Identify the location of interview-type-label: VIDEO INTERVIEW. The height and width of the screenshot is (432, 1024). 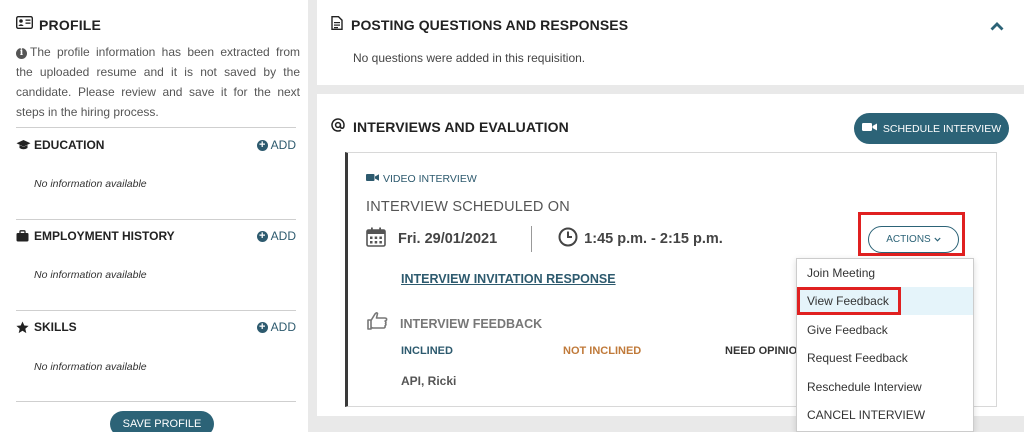
(430, 179).